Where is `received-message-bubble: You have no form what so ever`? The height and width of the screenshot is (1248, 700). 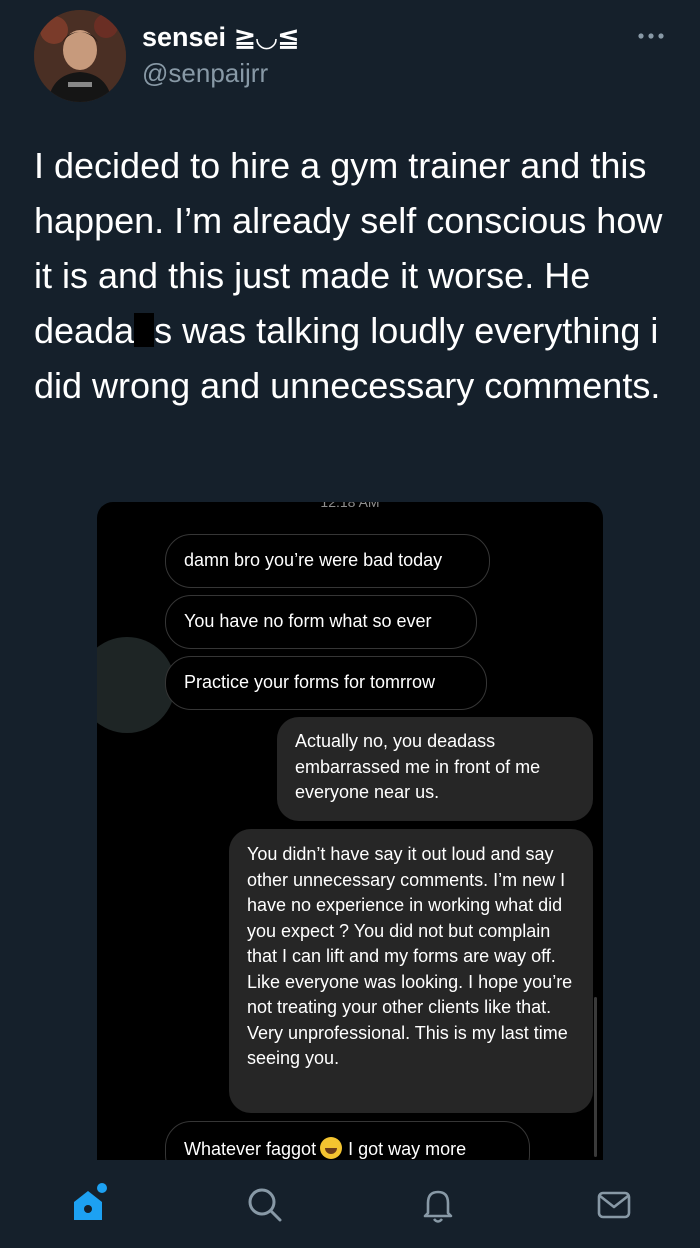
received-message-bubble: You have no form what so ever is located at coordinates (321, 622).